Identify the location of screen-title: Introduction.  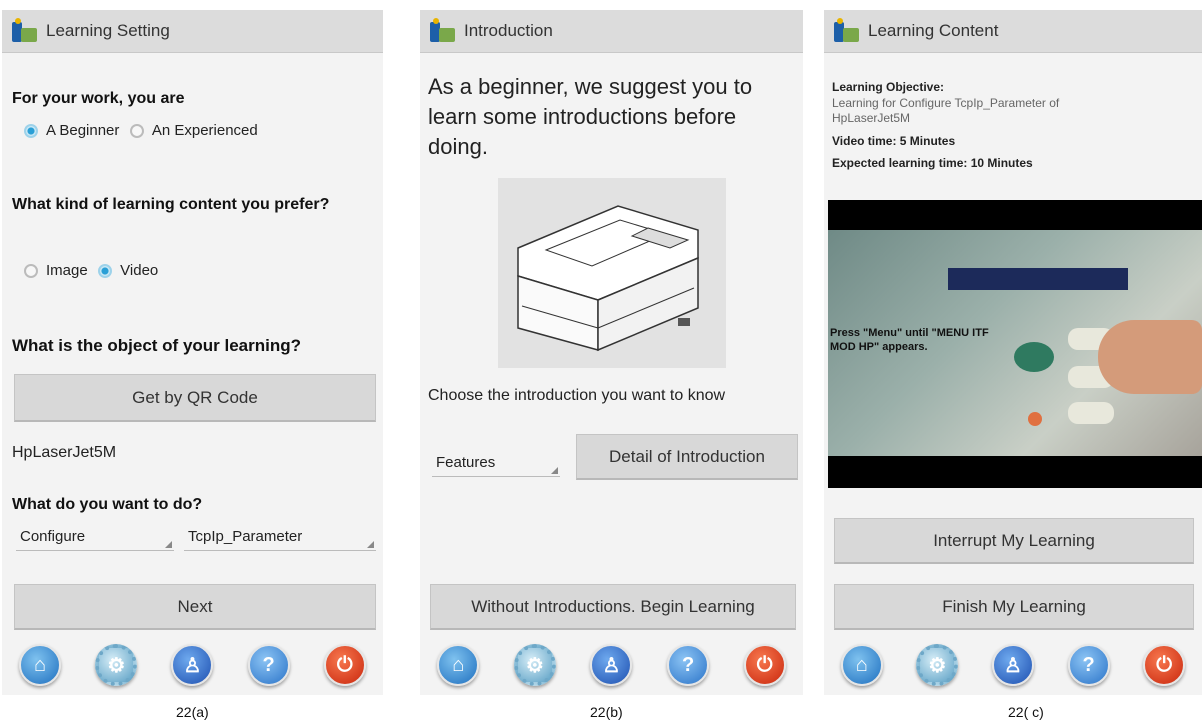
(508, 30).